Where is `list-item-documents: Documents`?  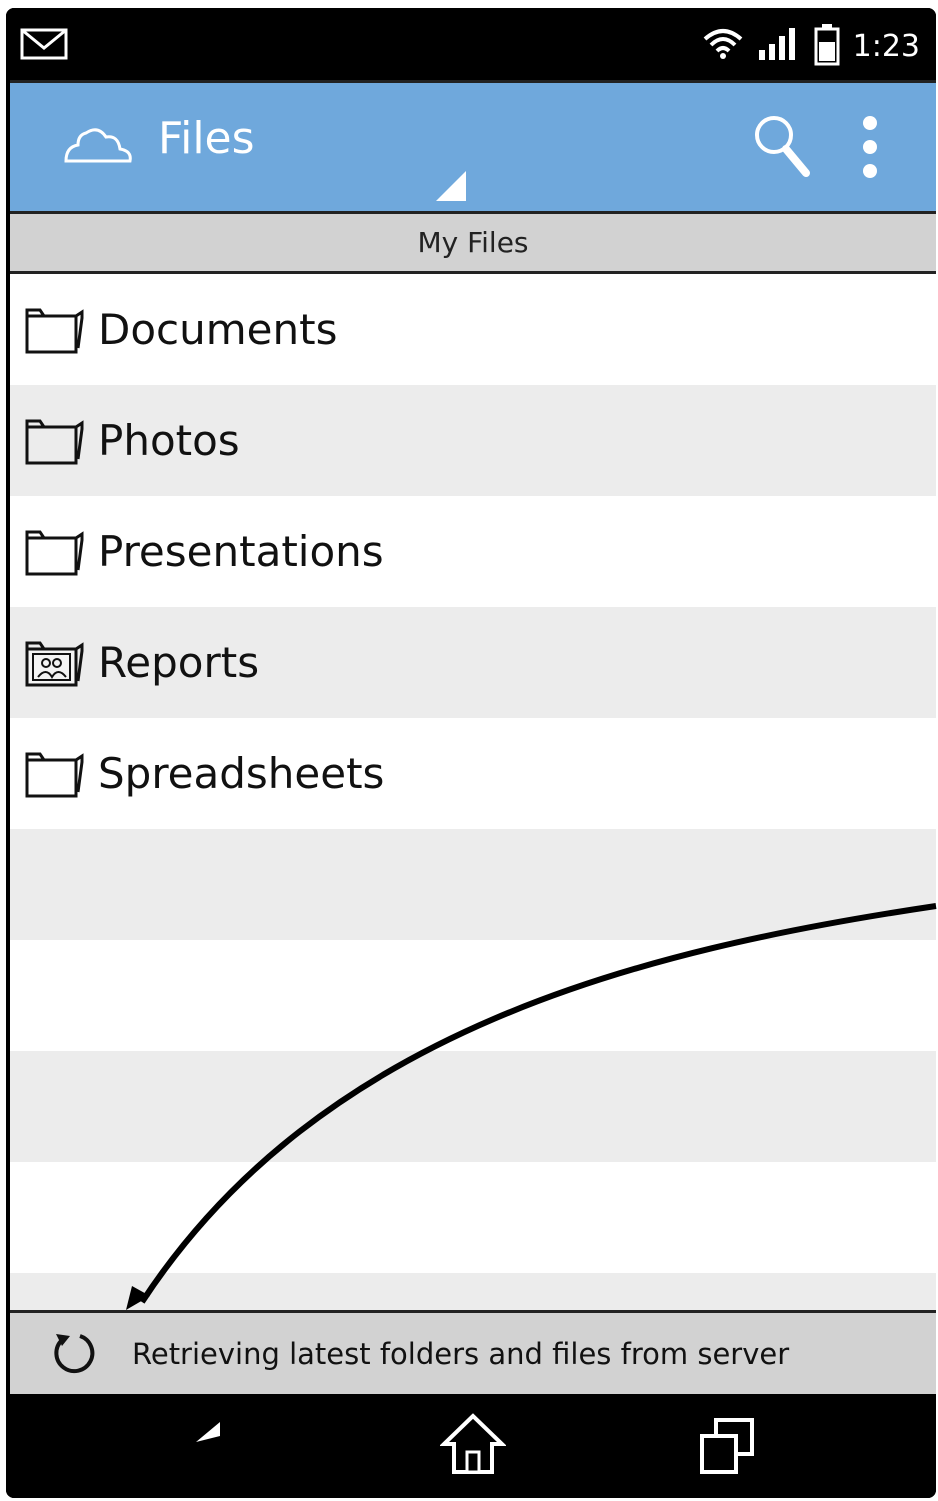 list-item-documents: Documents is located at coordinates (473, 329).